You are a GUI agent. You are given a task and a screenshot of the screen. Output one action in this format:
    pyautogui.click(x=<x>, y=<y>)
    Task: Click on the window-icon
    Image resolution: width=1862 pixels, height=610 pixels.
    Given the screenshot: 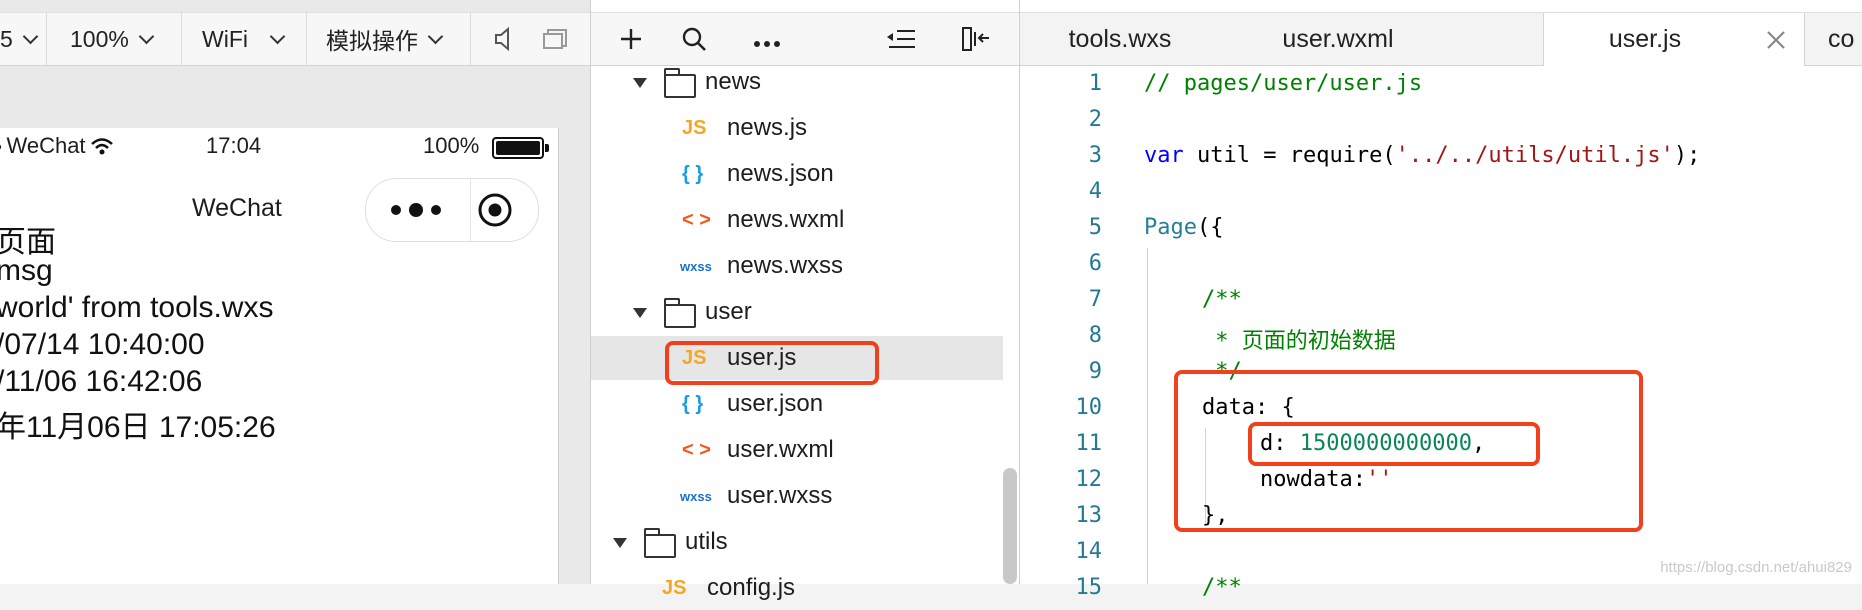 What is the action you would take?
    pyautogui.click(x=555, y=39)
    